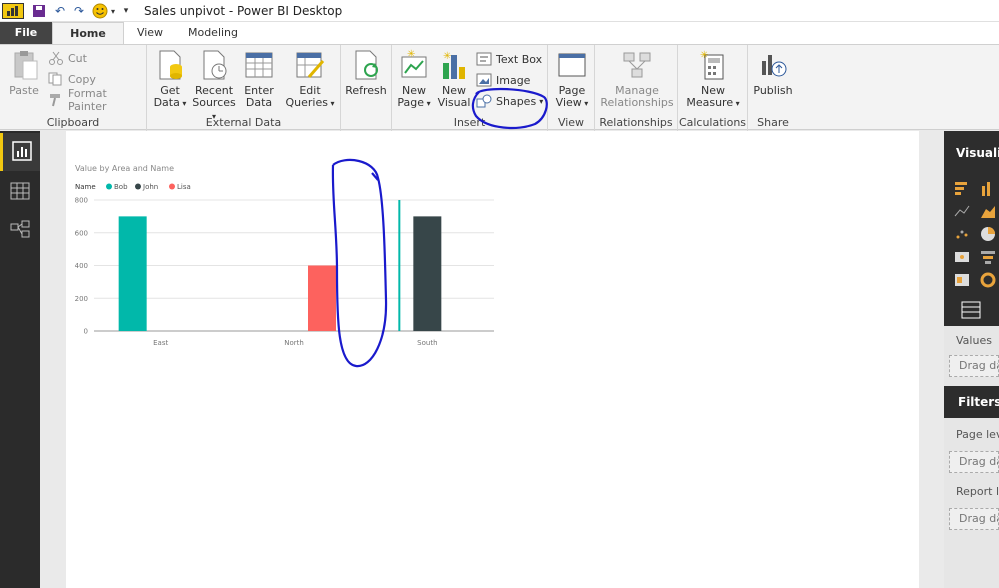 The height and width of the screenshot is (588, 999). I want to click on donut-chart-icon, so click(988, 280).